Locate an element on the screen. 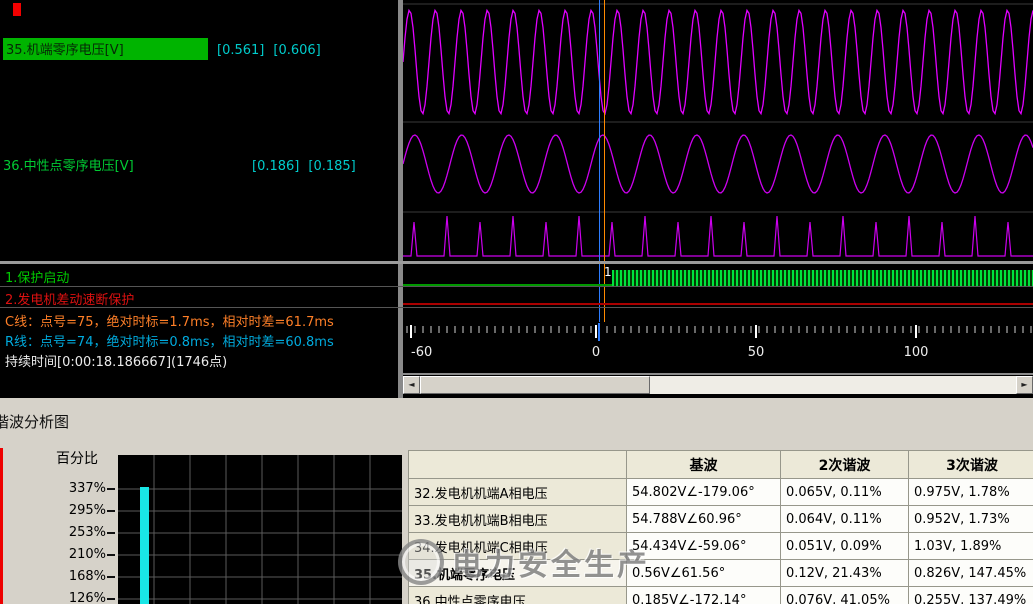  y-tick-label: 253% is located at coordinates (87, 532).